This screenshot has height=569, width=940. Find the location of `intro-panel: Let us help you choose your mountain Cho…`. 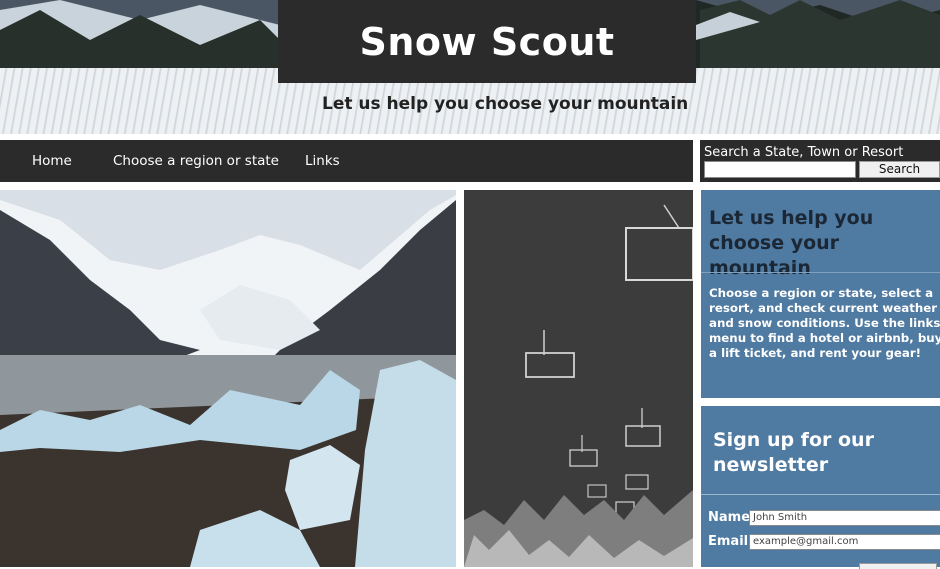

intro-panel: Let us help you choose your mountain Cho… is located at coordinates (820, 294).